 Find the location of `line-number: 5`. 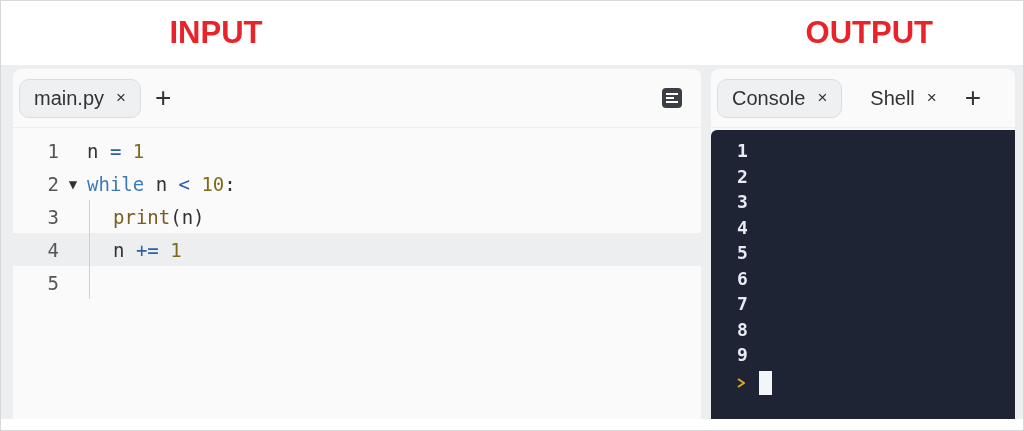

line-number: 5 is located at coordinates (52, 282).